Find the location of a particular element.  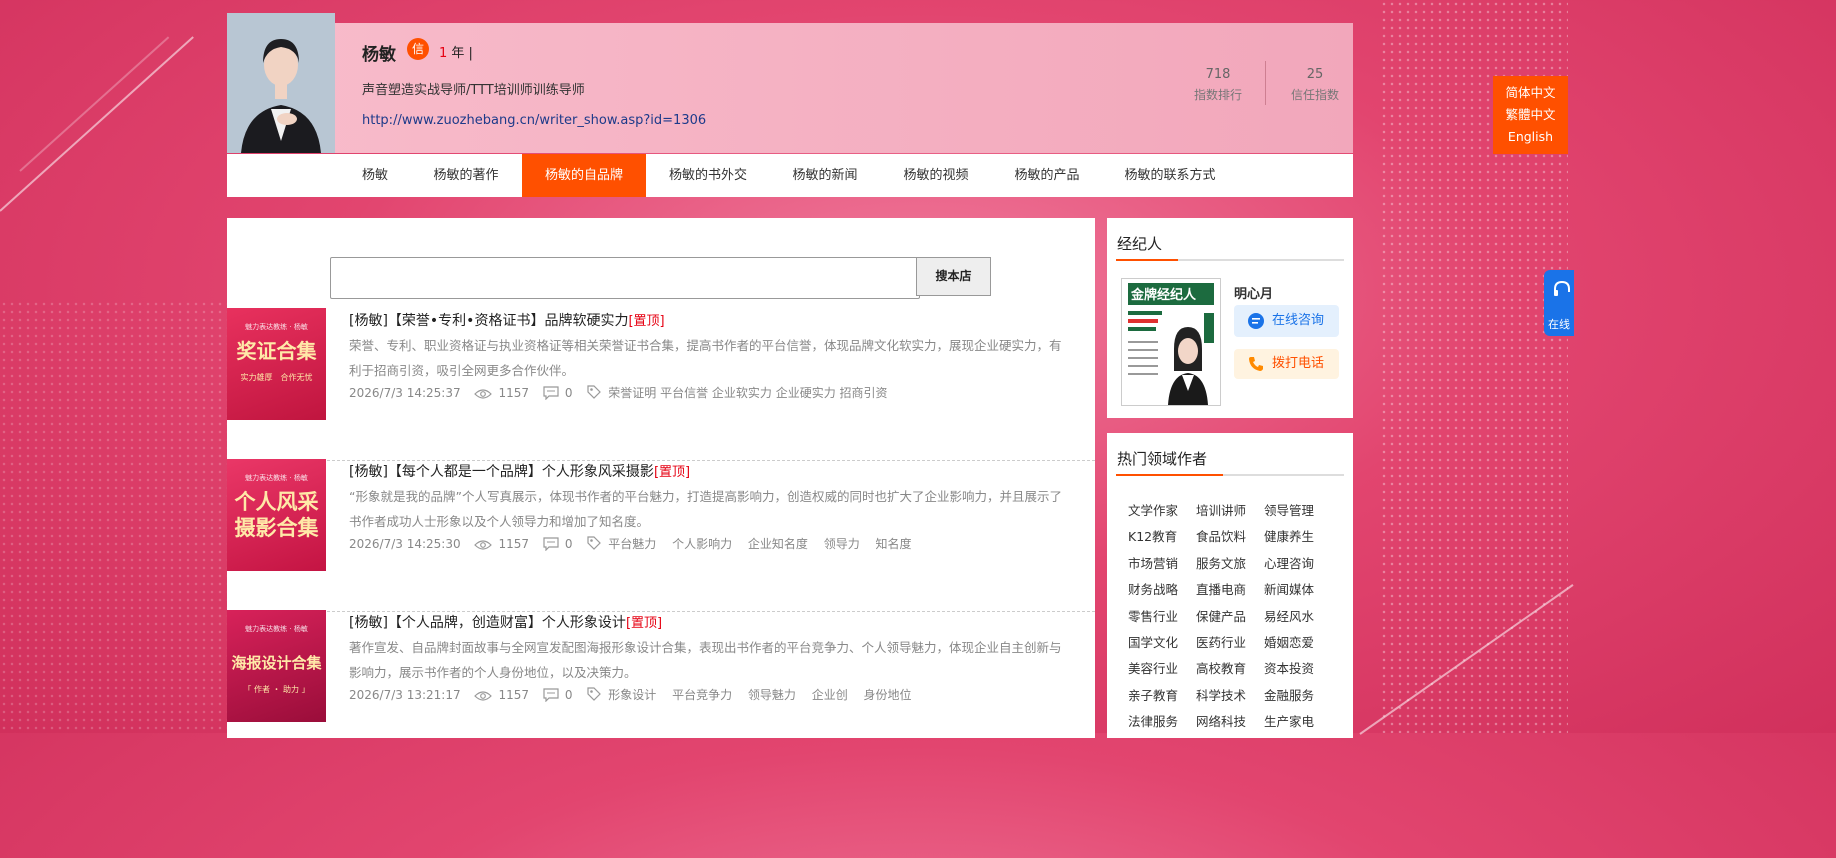

hot-field-tag: 亲子教育 is located at coordinates (1153, 694).